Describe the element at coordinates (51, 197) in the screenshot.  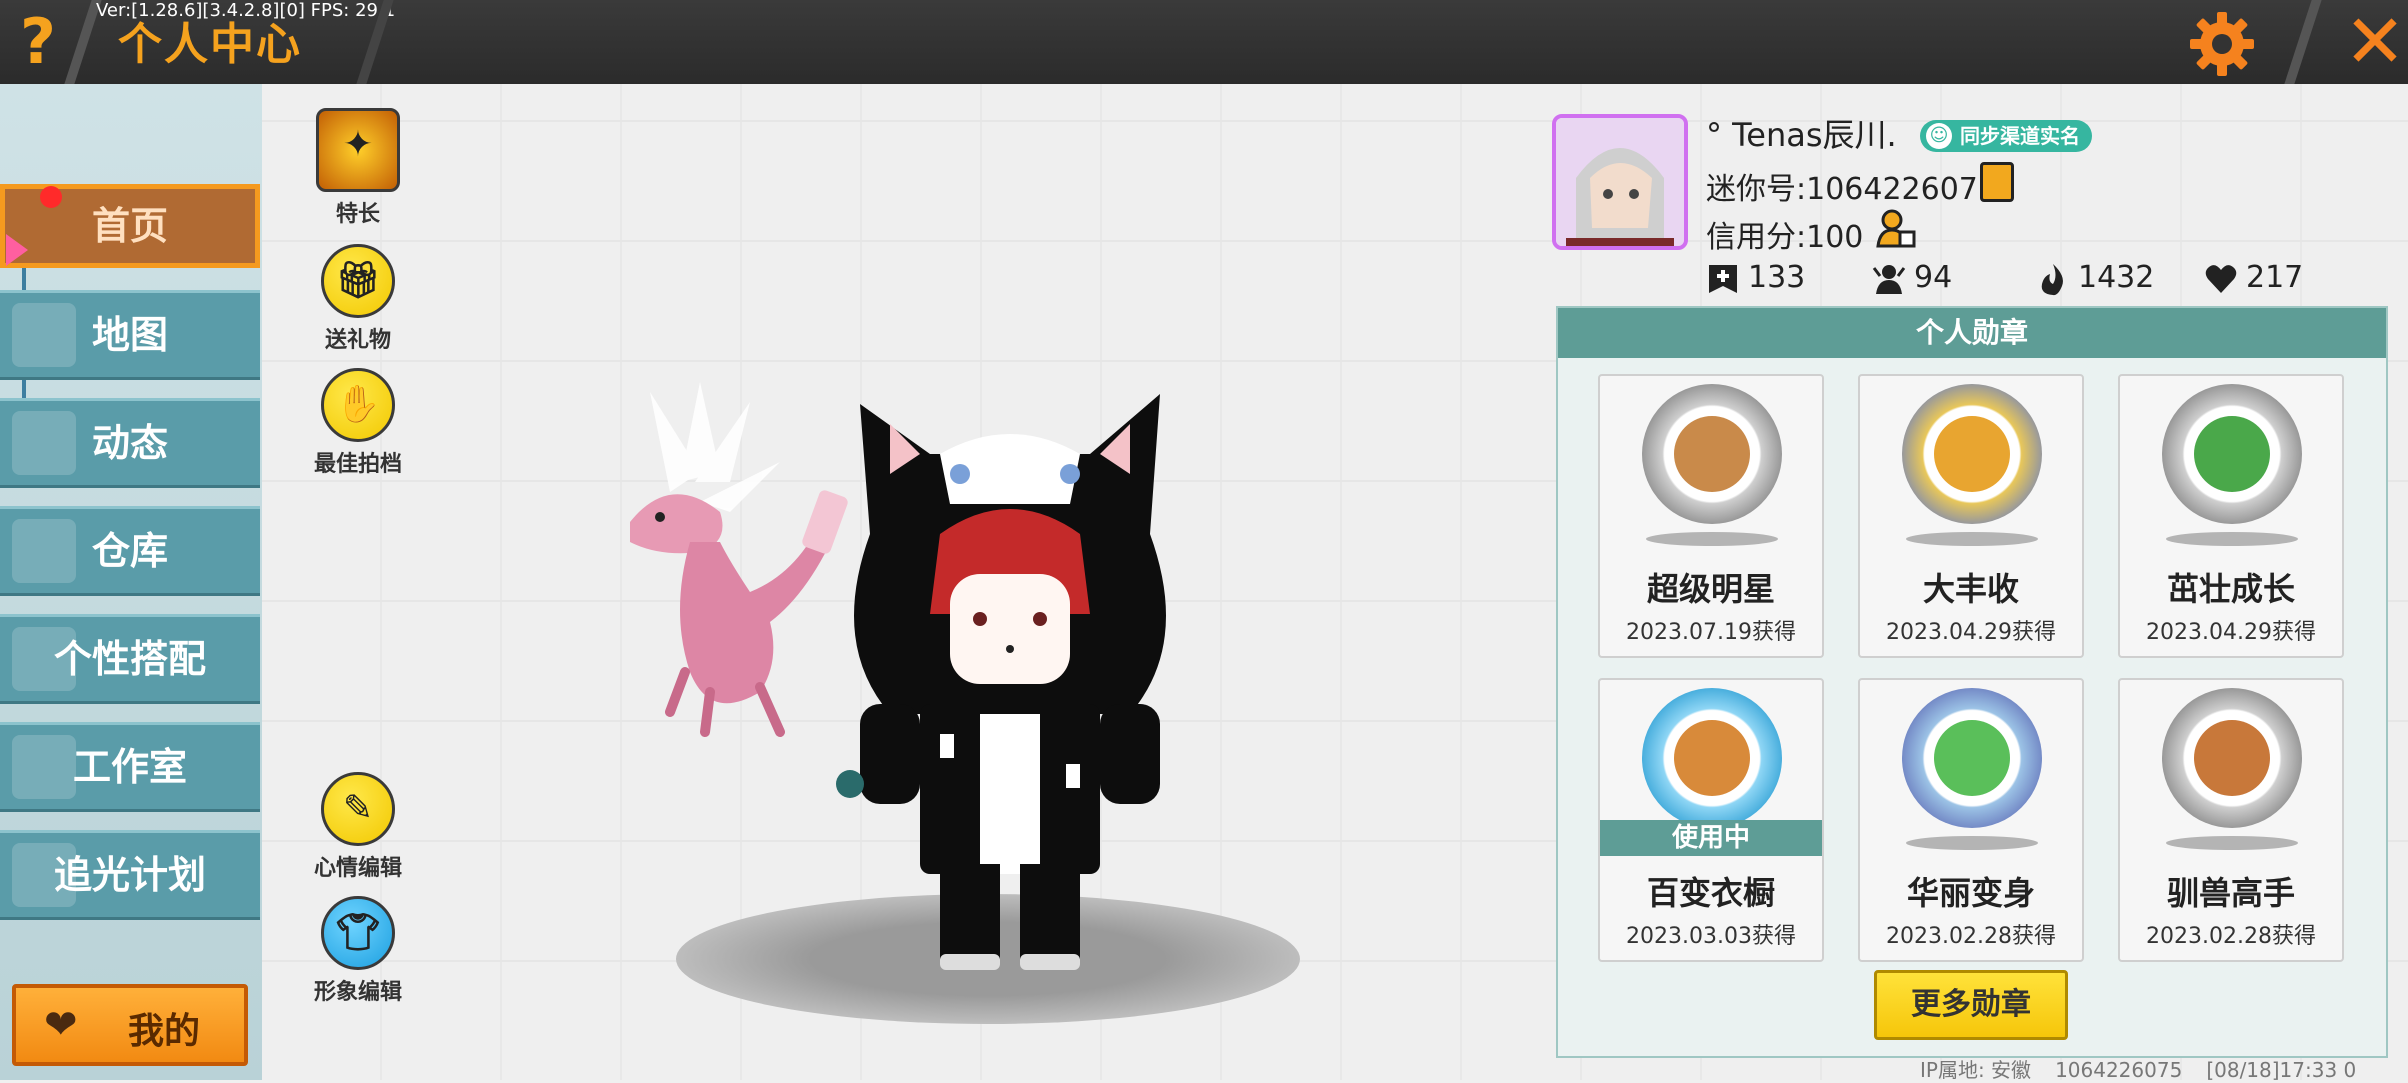
I see `notification-dot` at that location.